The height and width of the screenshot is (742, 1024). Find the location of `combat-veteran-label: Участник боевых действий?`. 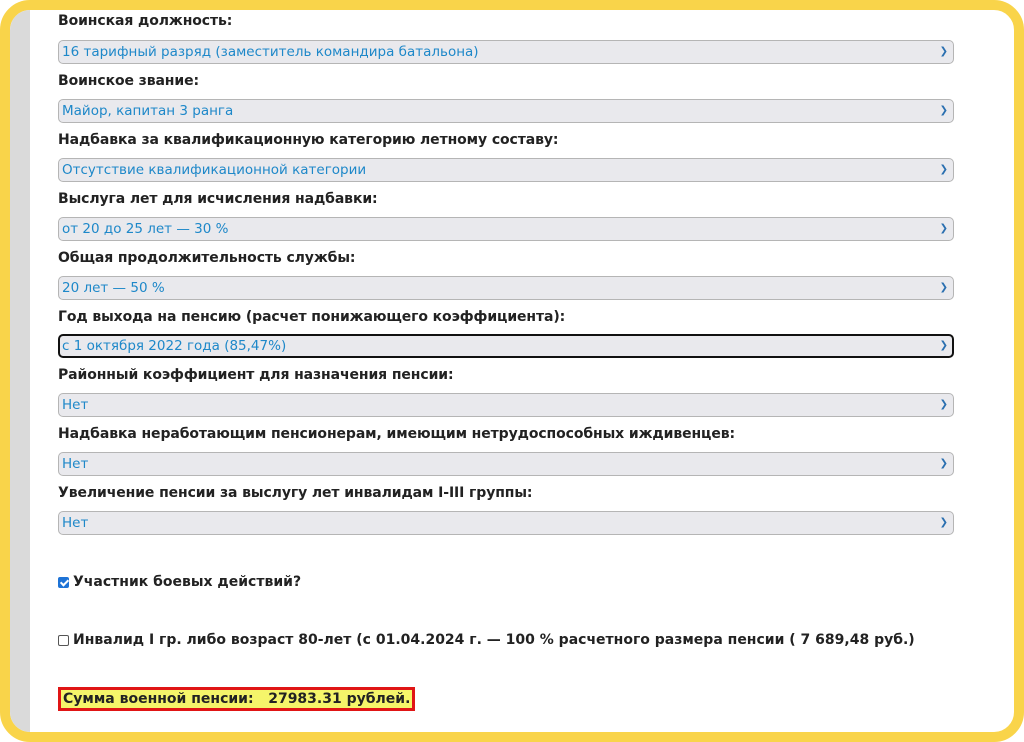

combat-veteran-label: Участник боевых действий? is located at coordinates (187, 582).